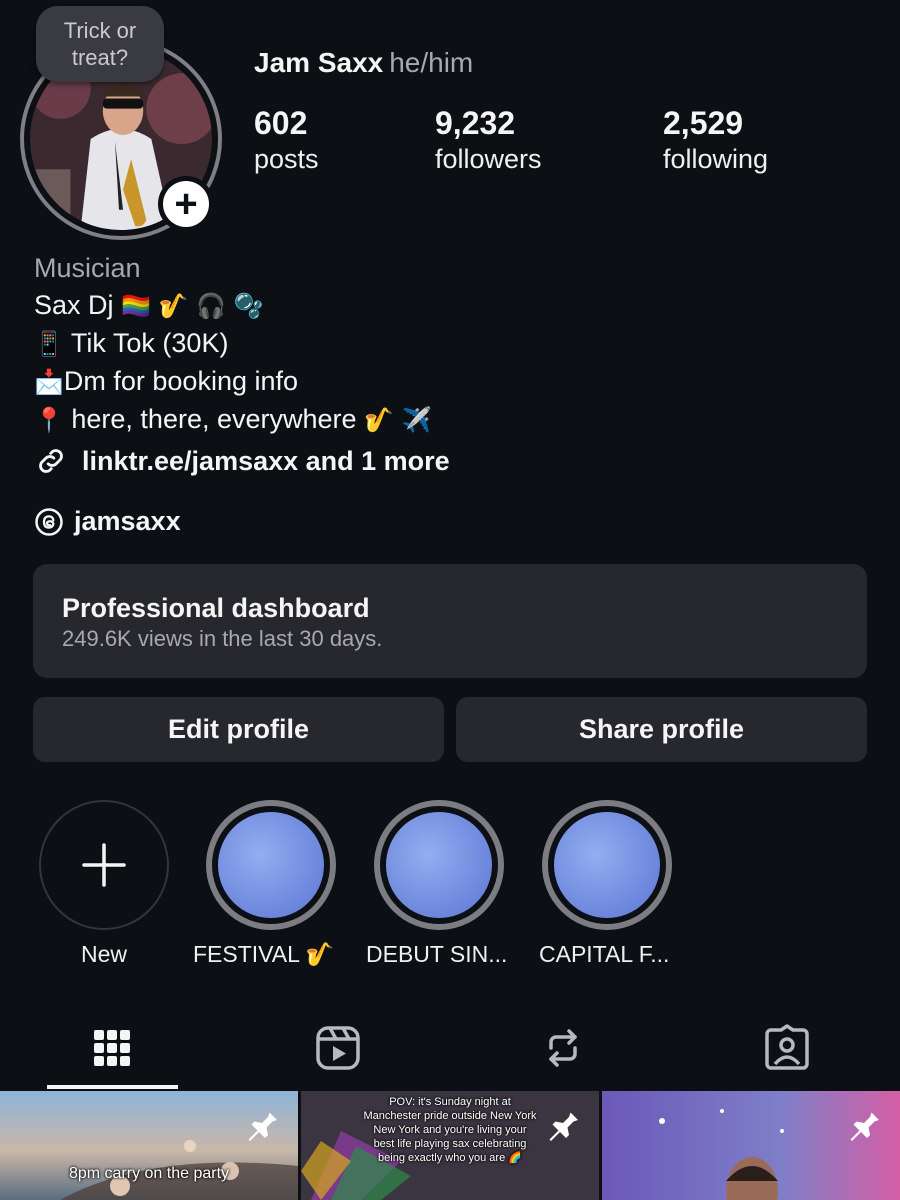 The height and width of the screenshot is (1200, 900). I want to click on bio-link: linktr.ee/jamsaxx and 1 more, so click(242, 461).